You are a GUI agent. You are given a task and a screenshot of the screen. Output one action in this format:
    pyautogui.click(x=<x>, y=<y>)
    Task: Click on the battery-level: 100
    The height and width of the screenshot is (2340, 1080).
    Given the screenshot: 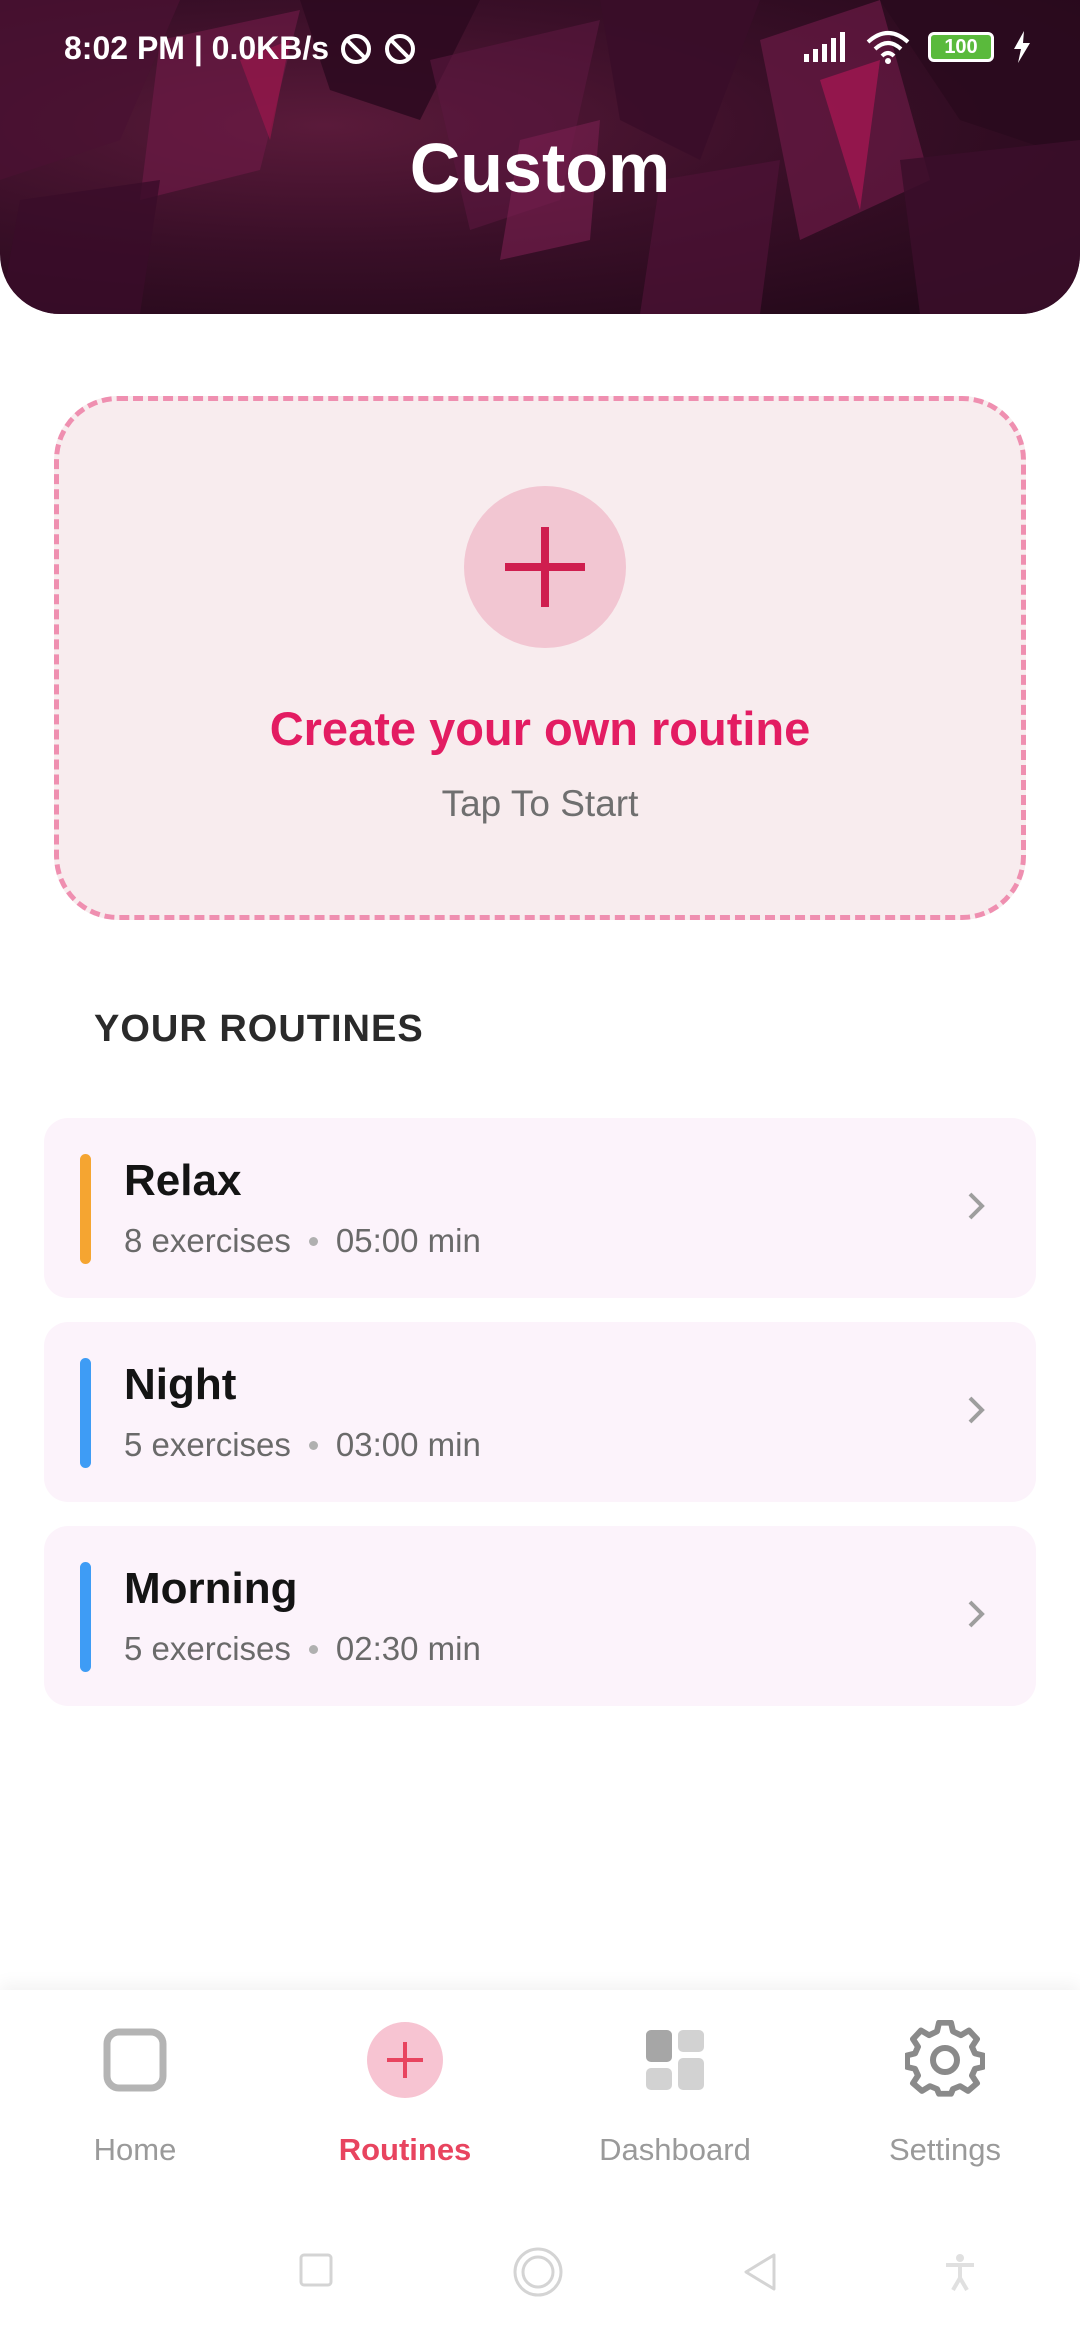 What is the action you would take?
    pyautogui.click(x=961, y=47)
    